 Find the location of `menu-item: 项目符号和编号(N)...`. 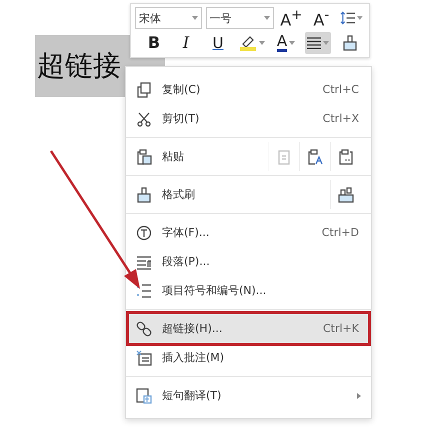

menu-item: 项目符号和编号(N)... is located at coordinates (248, 290).